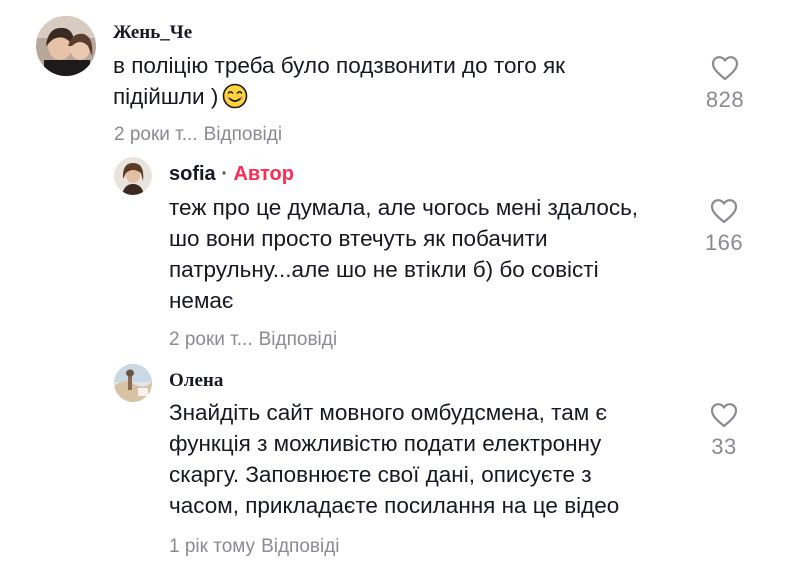 The image size is (789, 566). I want to click on comment-text-line: Знайдіть сайт мовного омбудсмена, там є, so click(388, 412).